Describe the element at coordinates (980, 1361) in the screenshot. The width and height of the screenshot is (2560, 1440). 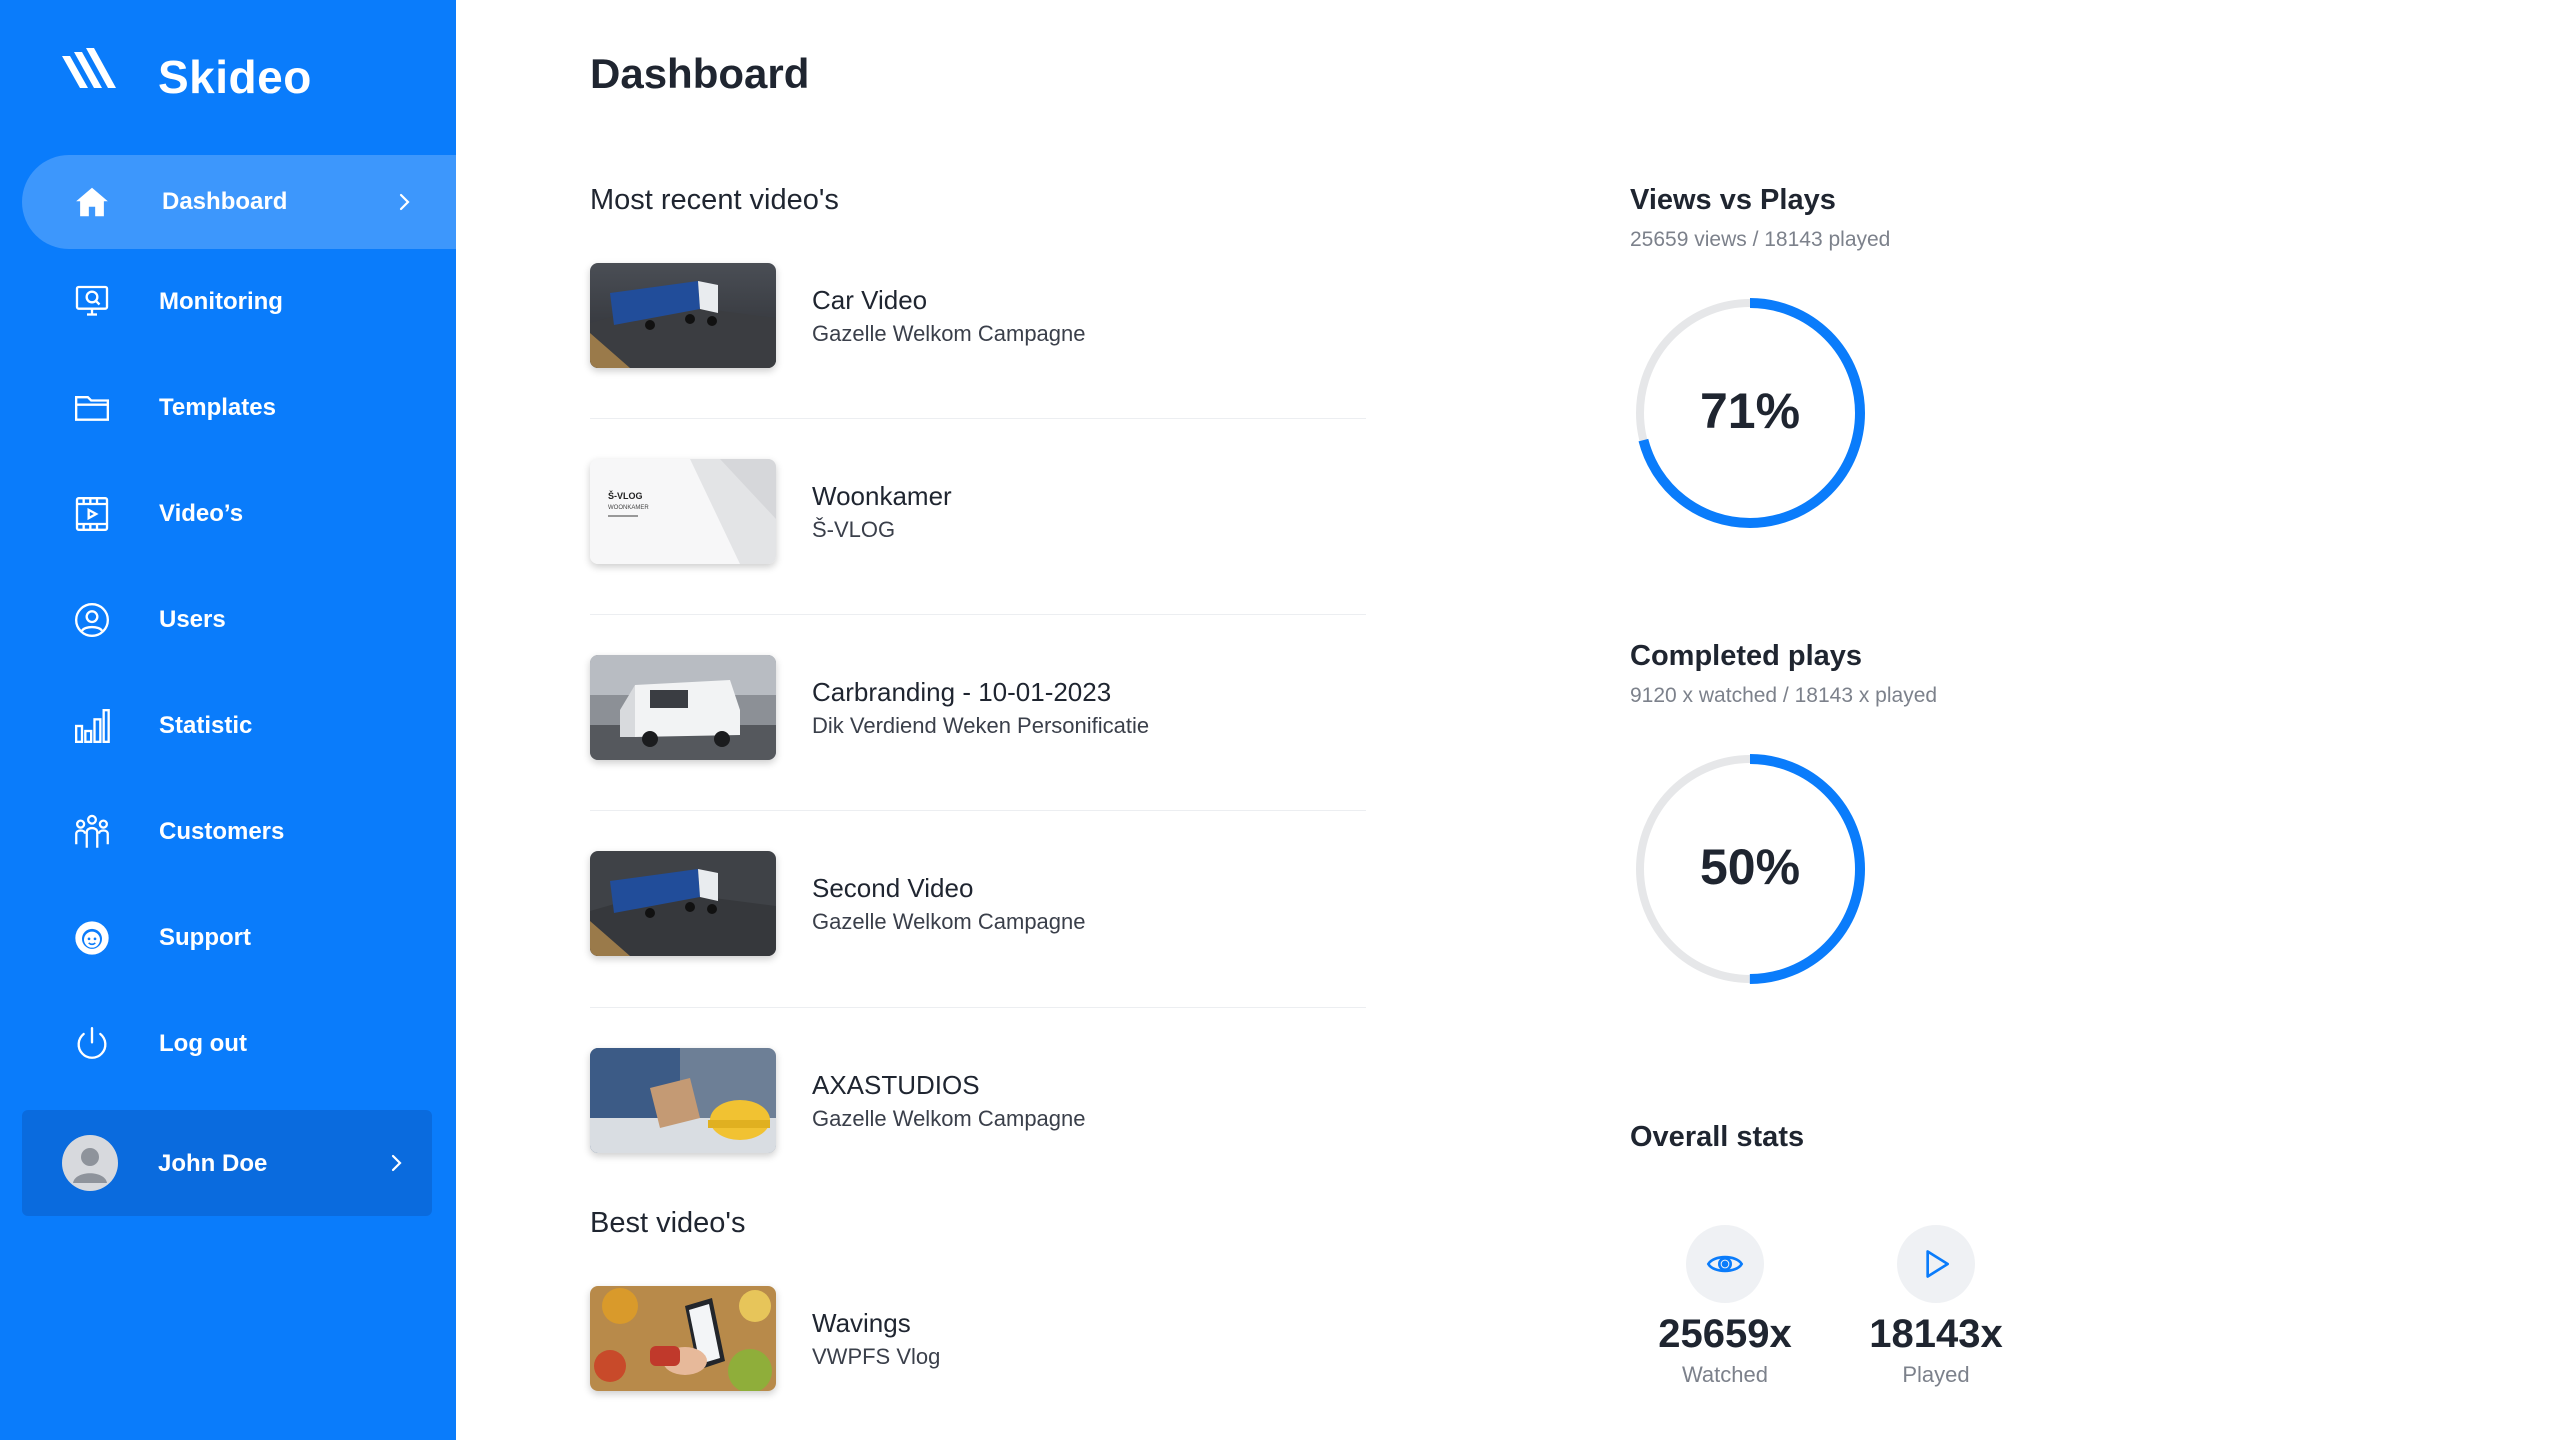
I see `best-video-item: Wavings VWPFS Vlog` at that location.